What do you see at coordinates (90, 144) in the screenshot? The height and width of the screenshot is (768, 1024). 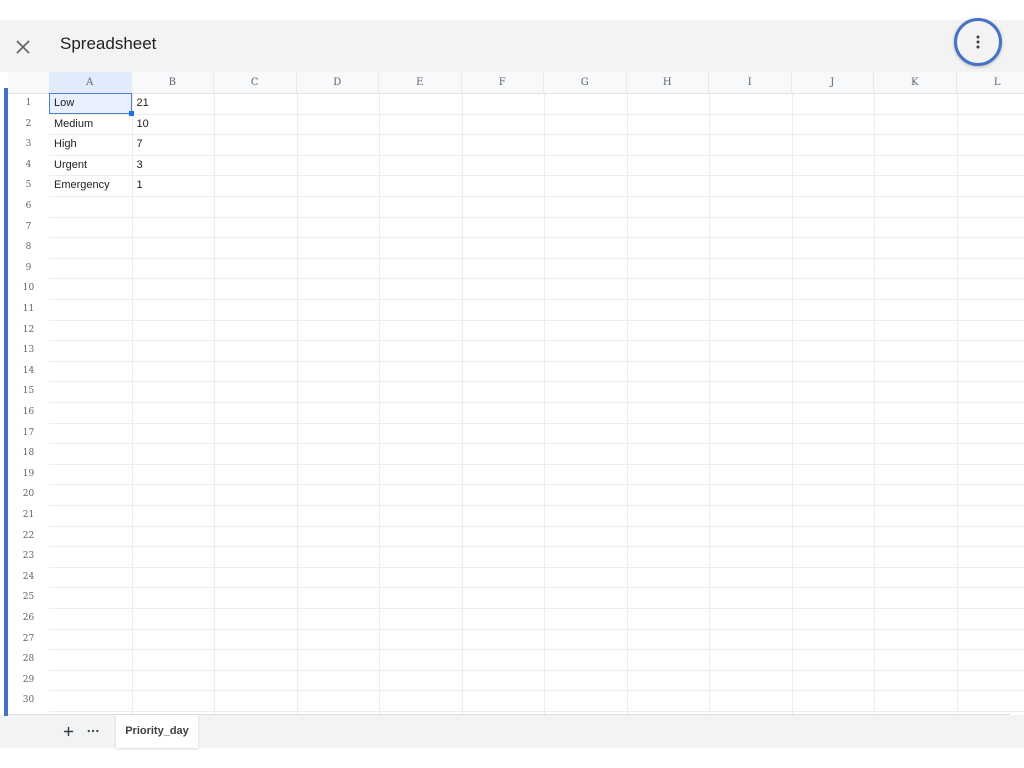 I see `cell-a3: High` at bounding box center [90, 144].